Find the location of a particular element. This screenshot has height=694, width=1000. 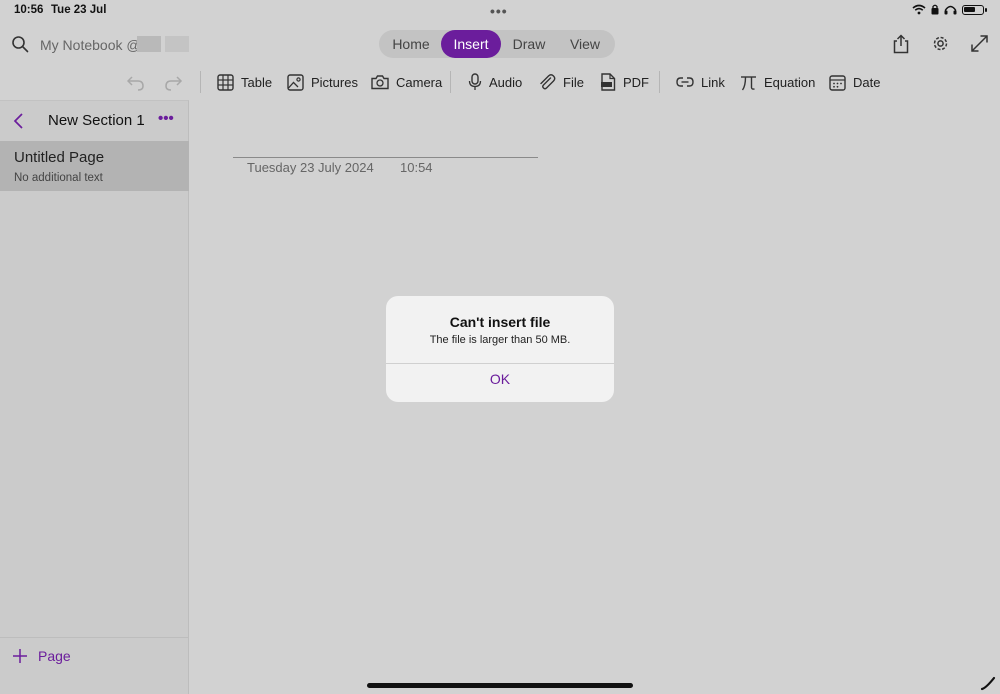

date-label: Date is located at coordinates (867, 82).